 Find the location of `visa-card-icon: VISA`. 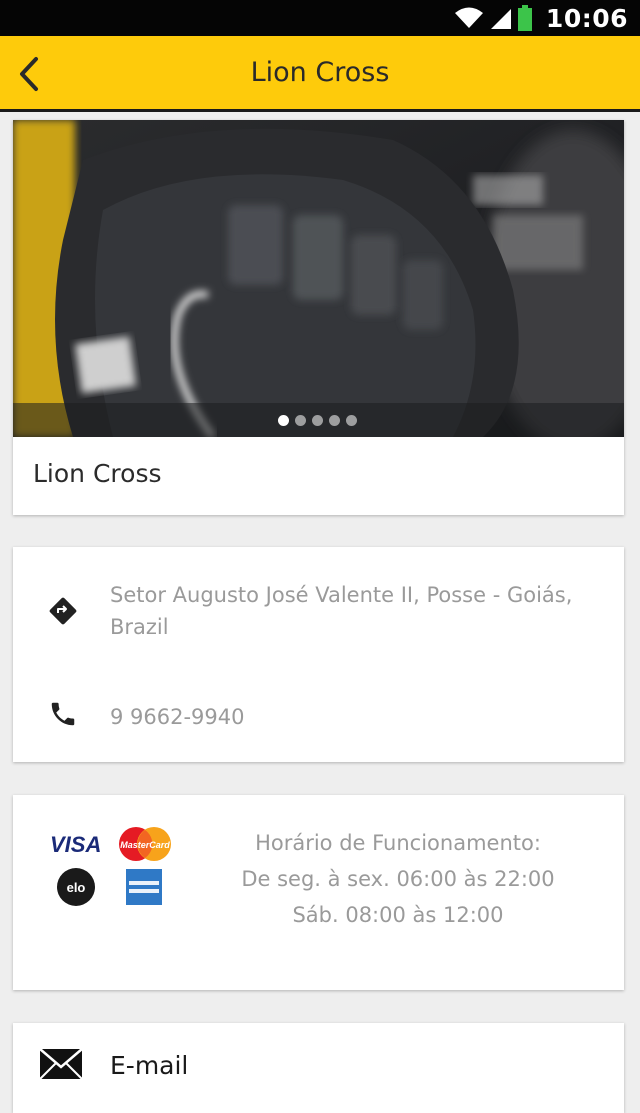

visa-card-icon: VISA is located at coordinates (75, 844).